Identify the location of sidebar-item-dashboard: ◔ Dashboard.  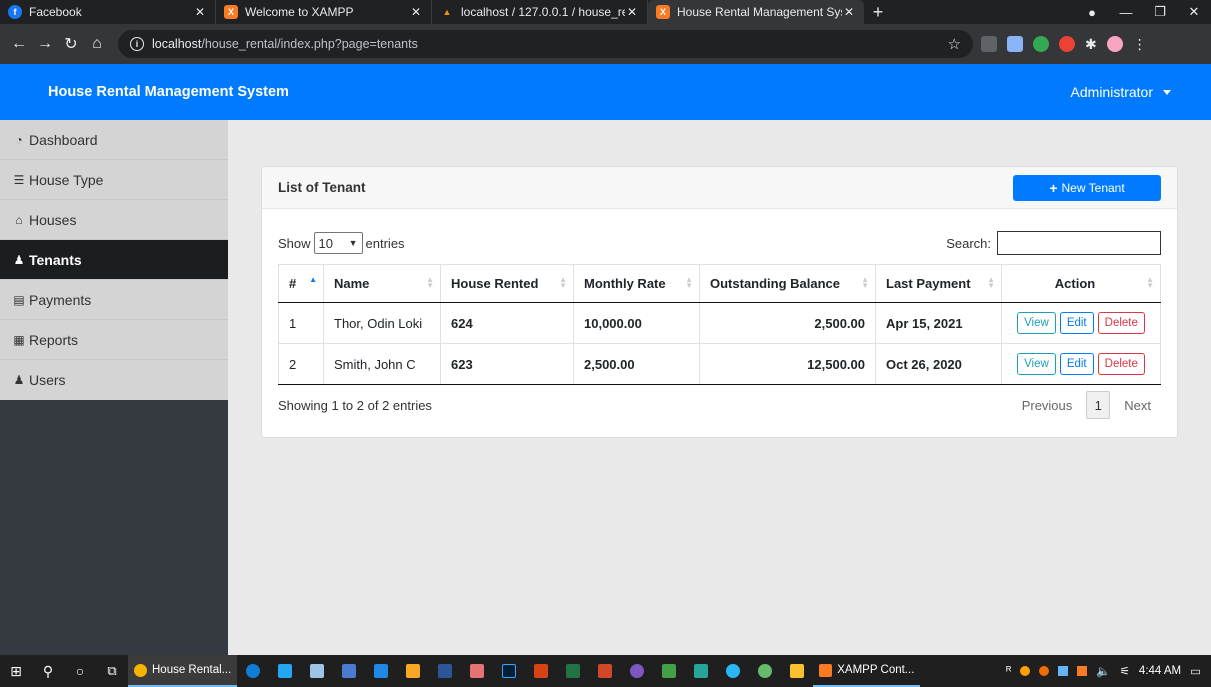
(114, 140).